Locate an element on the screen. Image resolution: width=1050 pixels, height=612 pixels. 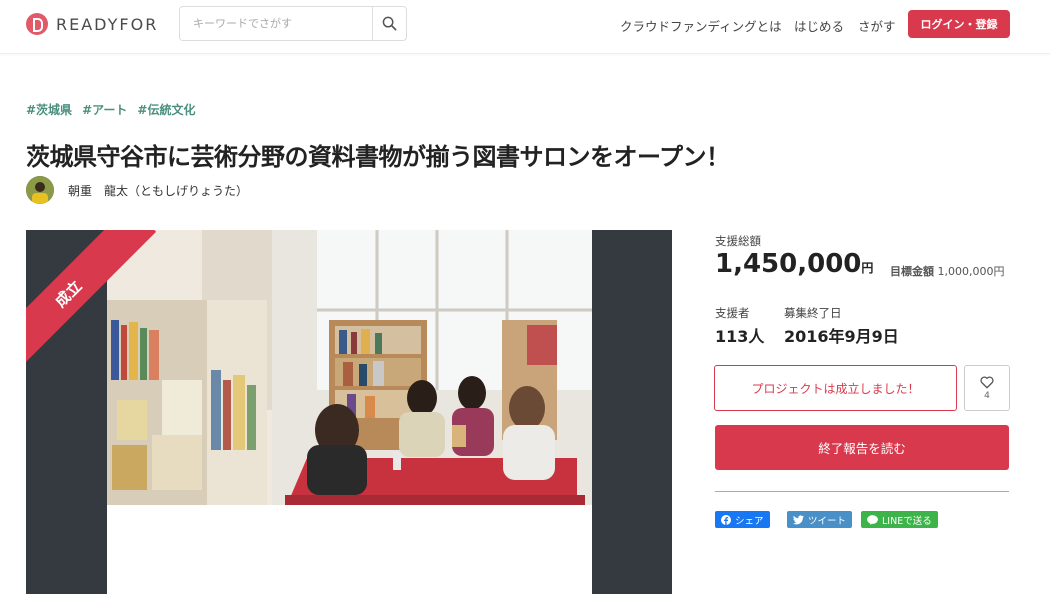
project-owner: 朝重 龍太（ともしげりょうた） is located at coordinates (137, 190).